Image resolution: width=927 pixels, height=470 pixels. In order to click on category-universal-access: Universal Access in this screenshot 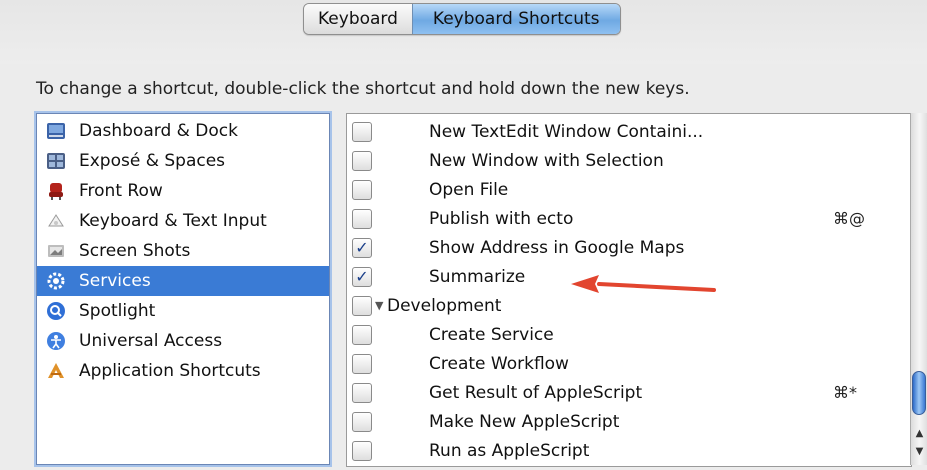, I will do `click(183, 341)`.